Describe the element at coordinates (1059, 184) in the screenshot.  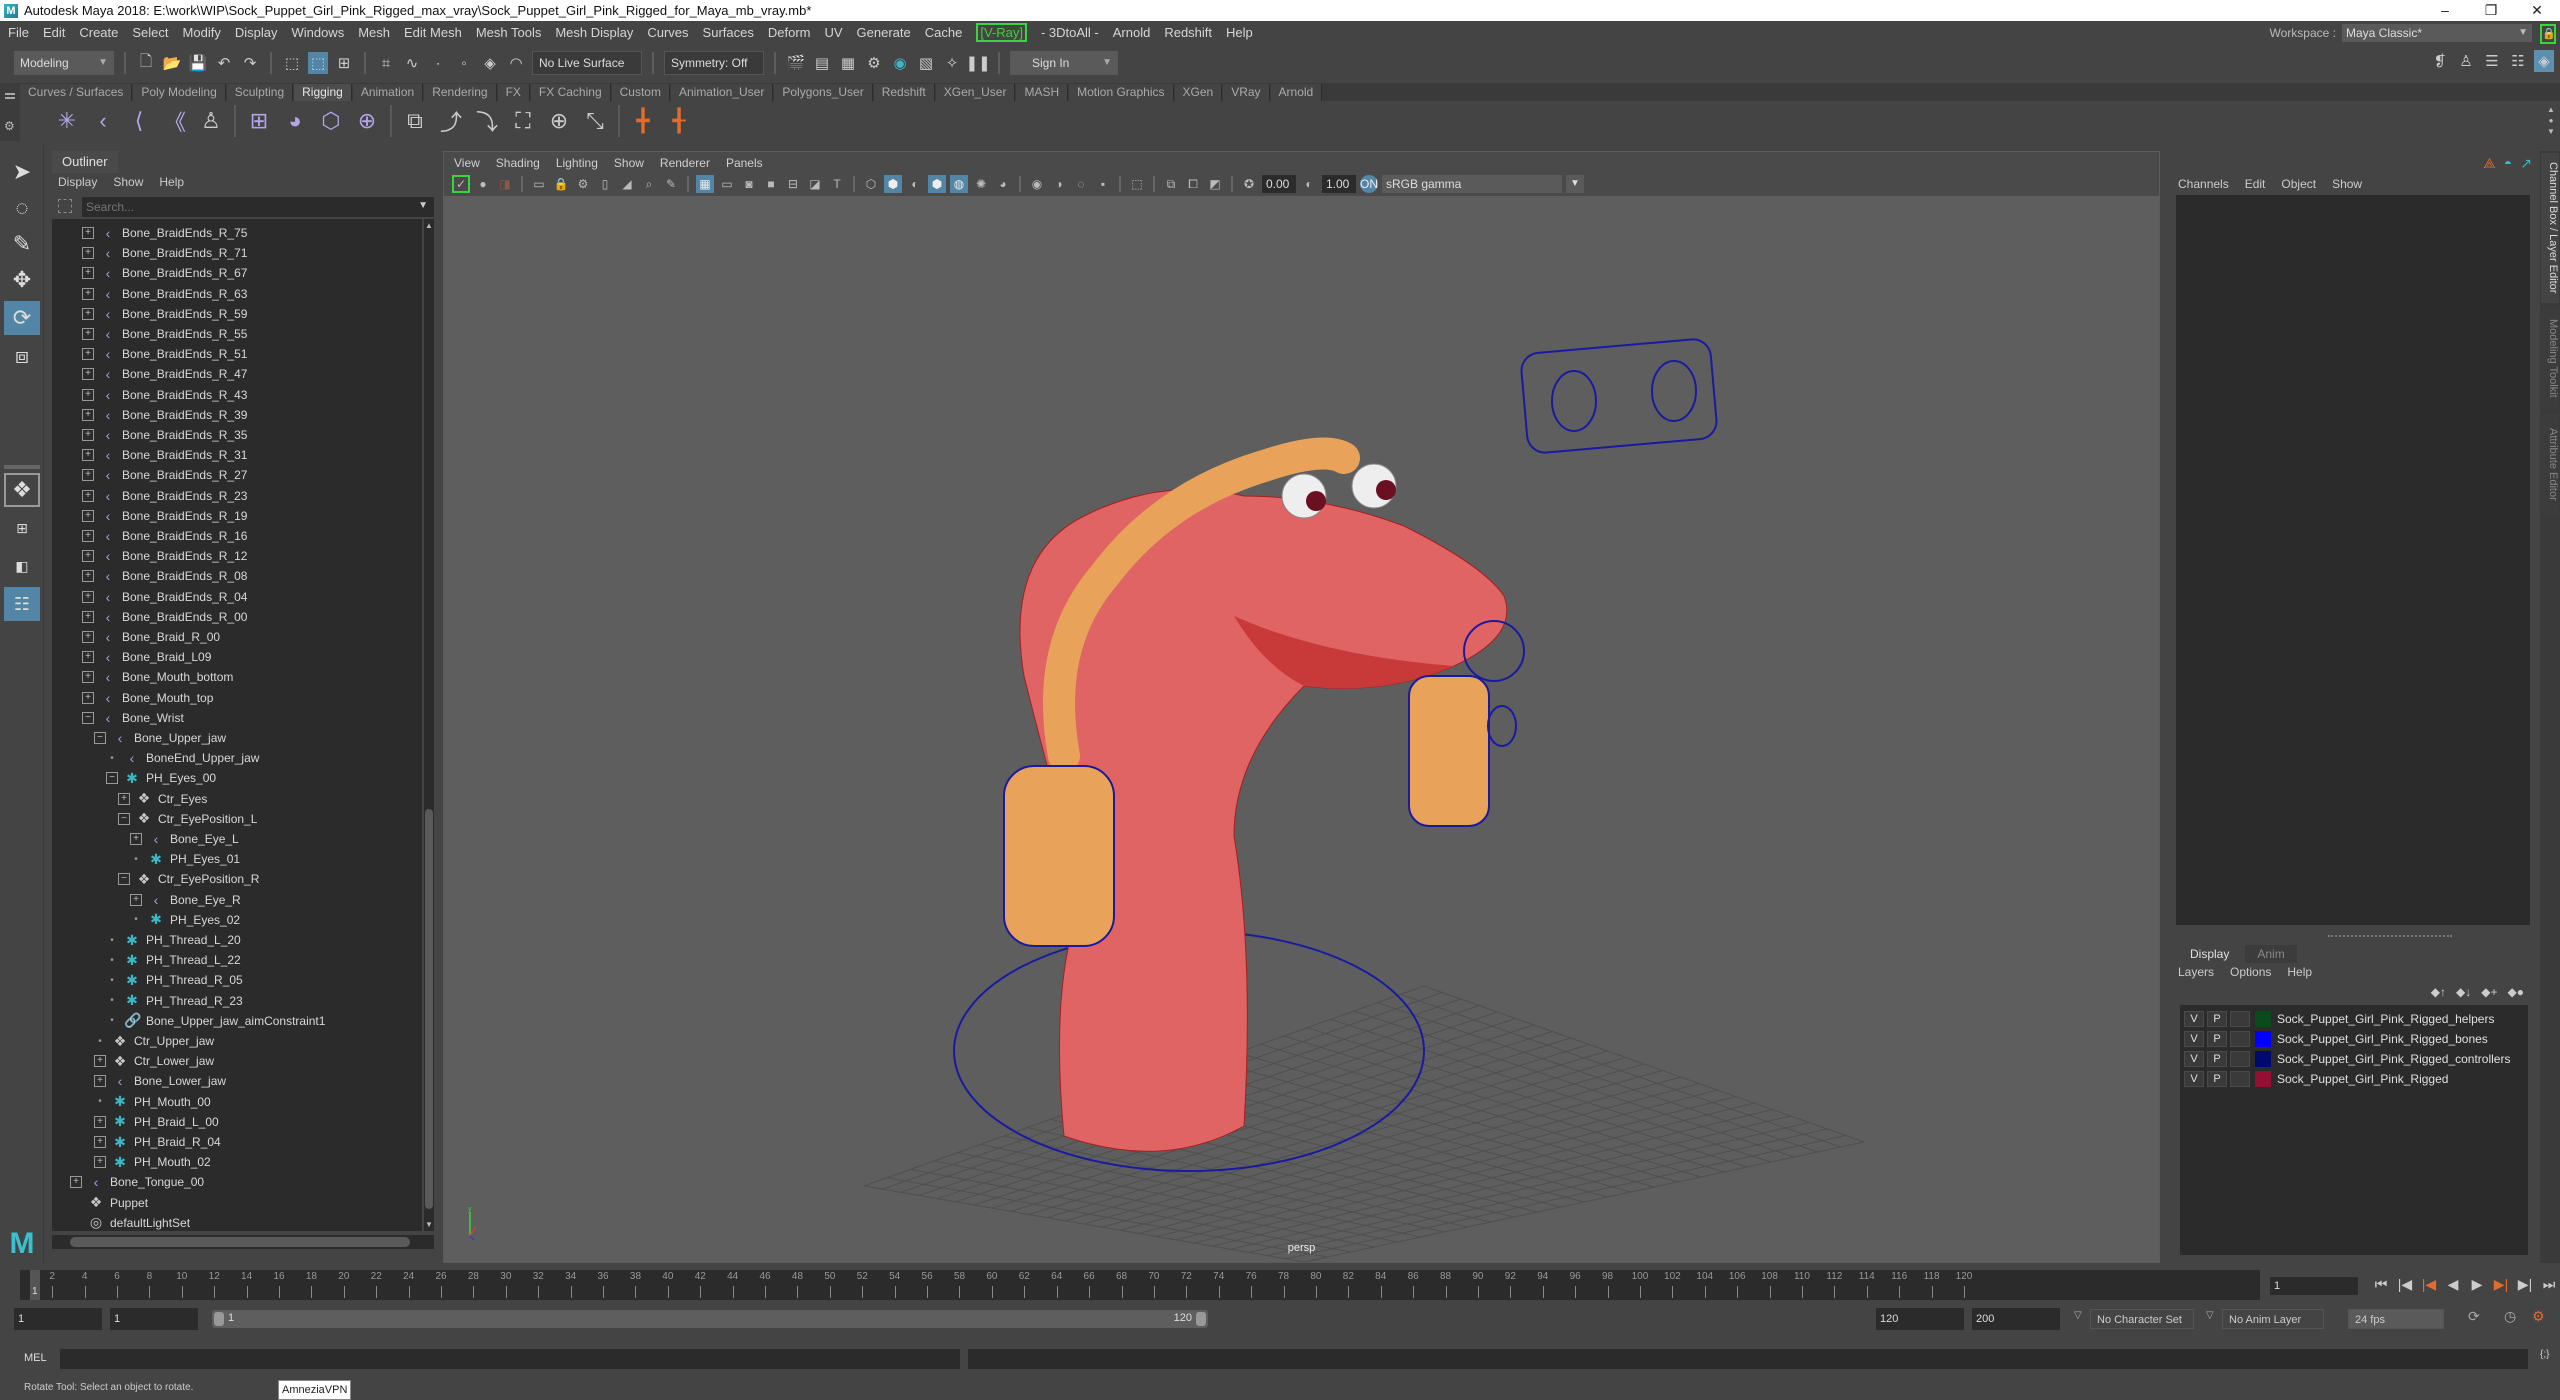
I see `motion-blur-icon: ◑` at that location.